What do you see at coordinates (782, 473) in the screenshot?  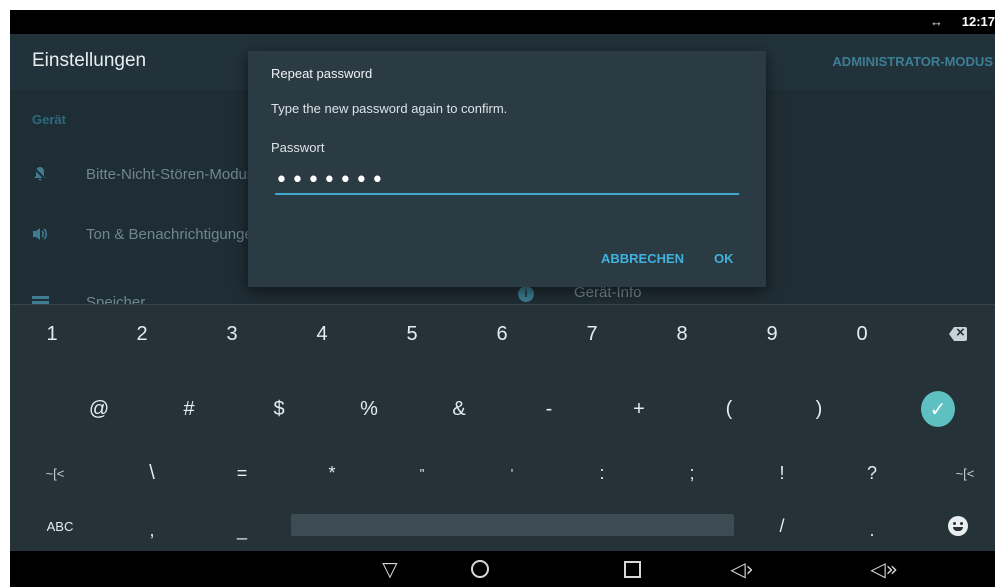 I see `key-exclamation: !` at bounding box center [782, 473].